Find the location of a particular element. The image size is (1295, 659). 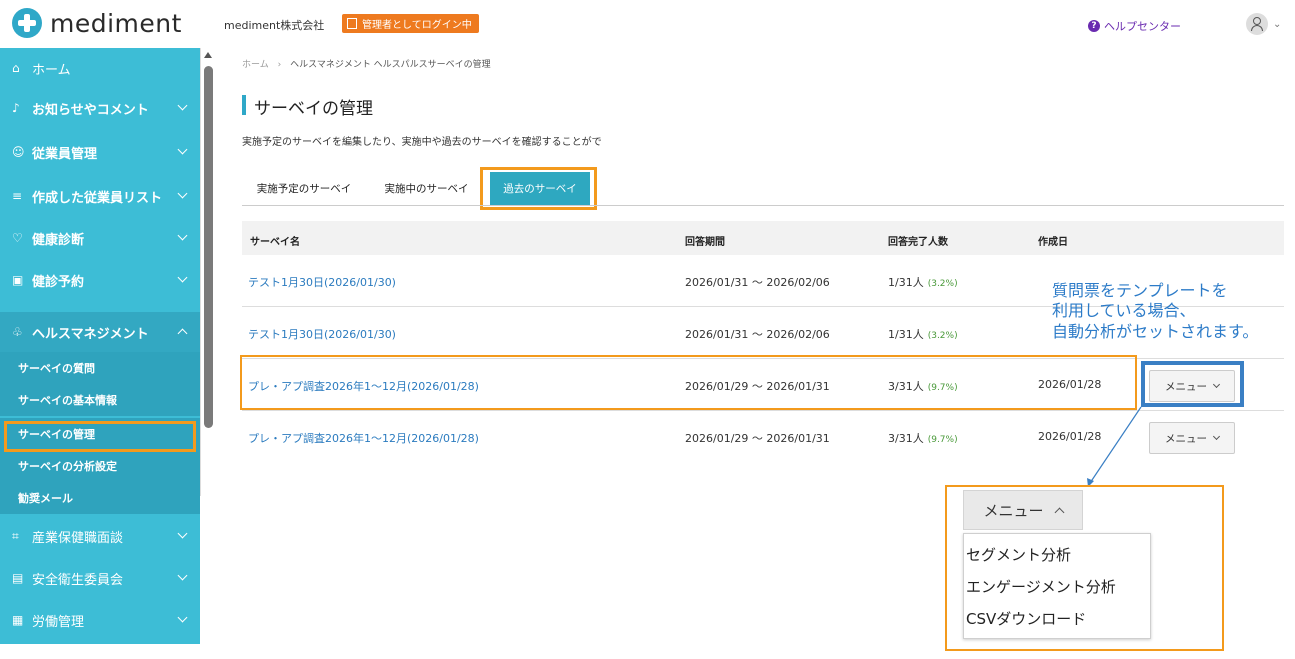

menu-item-engagement-analysis: エンゲージメント分析 is located at coordinates (1041, 586).